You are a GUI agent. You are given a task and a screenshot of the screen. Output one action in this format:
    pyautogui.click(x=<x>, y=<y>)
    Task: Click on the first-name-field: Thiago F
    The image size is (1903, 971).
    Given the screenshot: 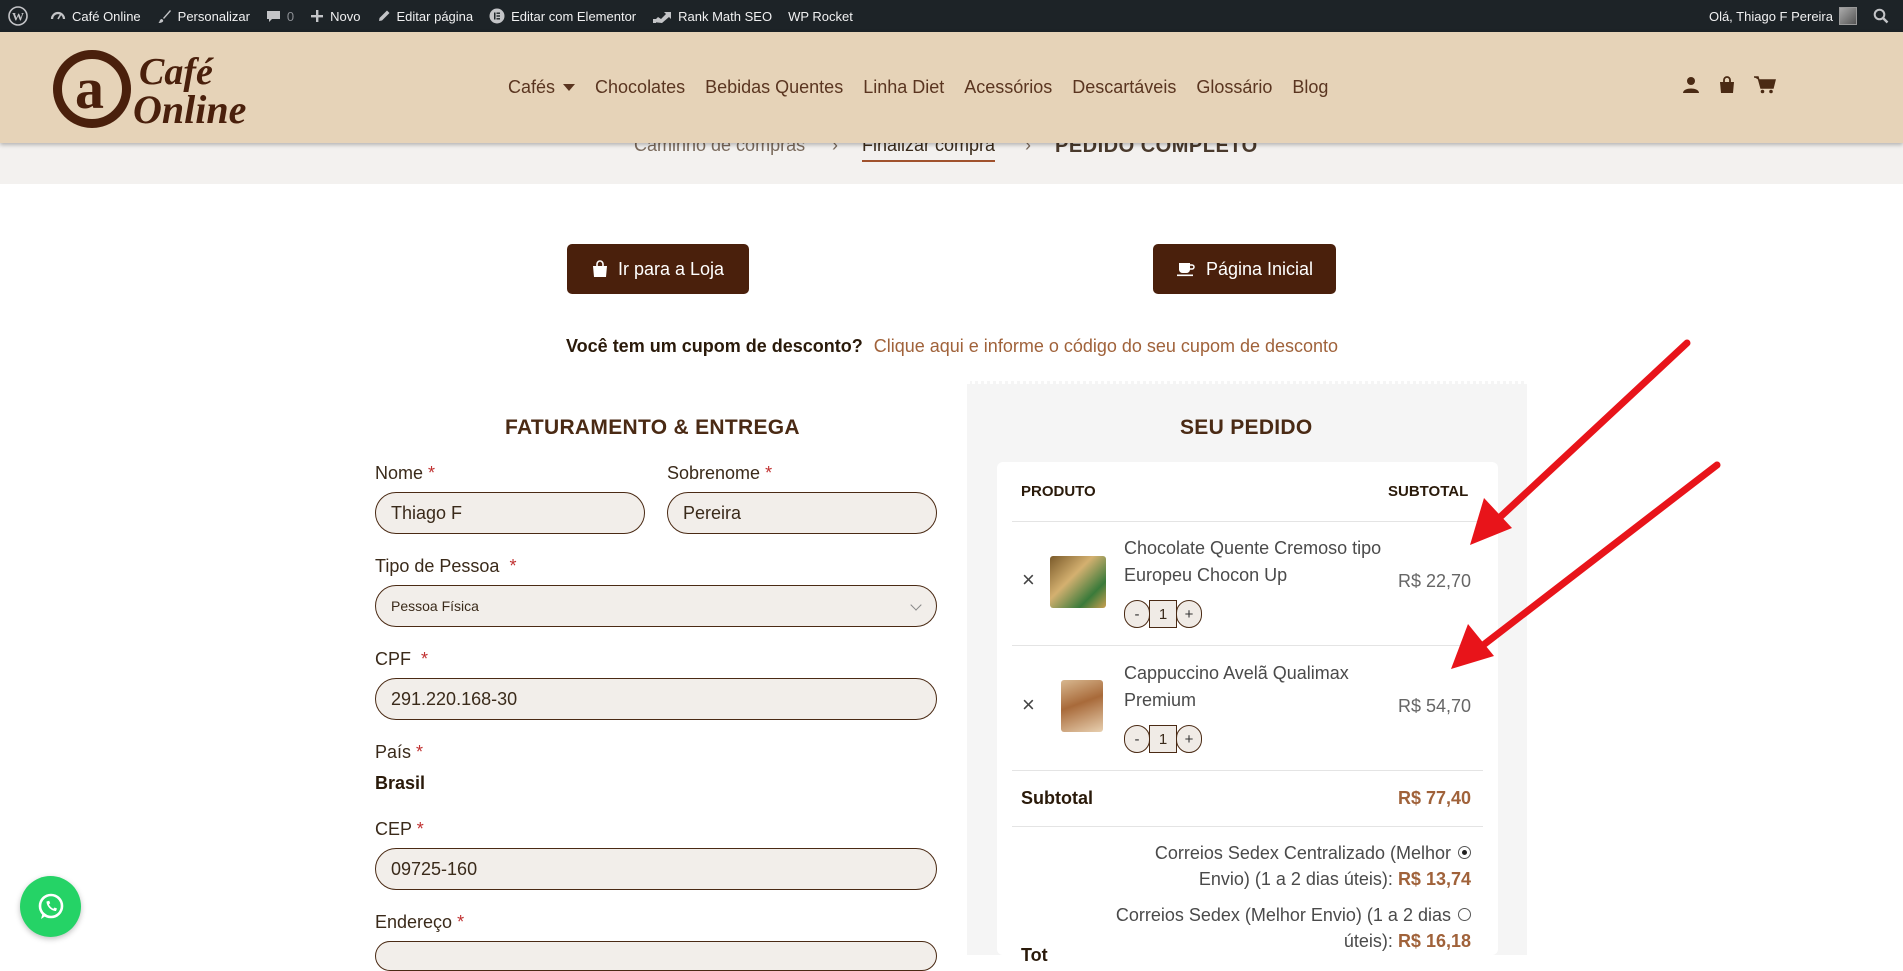 What is the action you would take?
    pyautogui.click(x=510, y=513)
    